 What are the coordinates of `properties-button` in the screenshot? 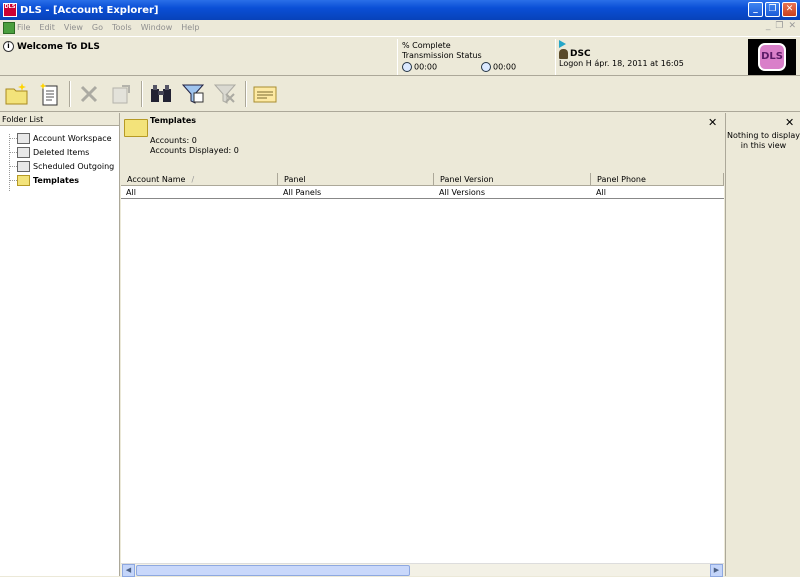 It's located at (121, 94).